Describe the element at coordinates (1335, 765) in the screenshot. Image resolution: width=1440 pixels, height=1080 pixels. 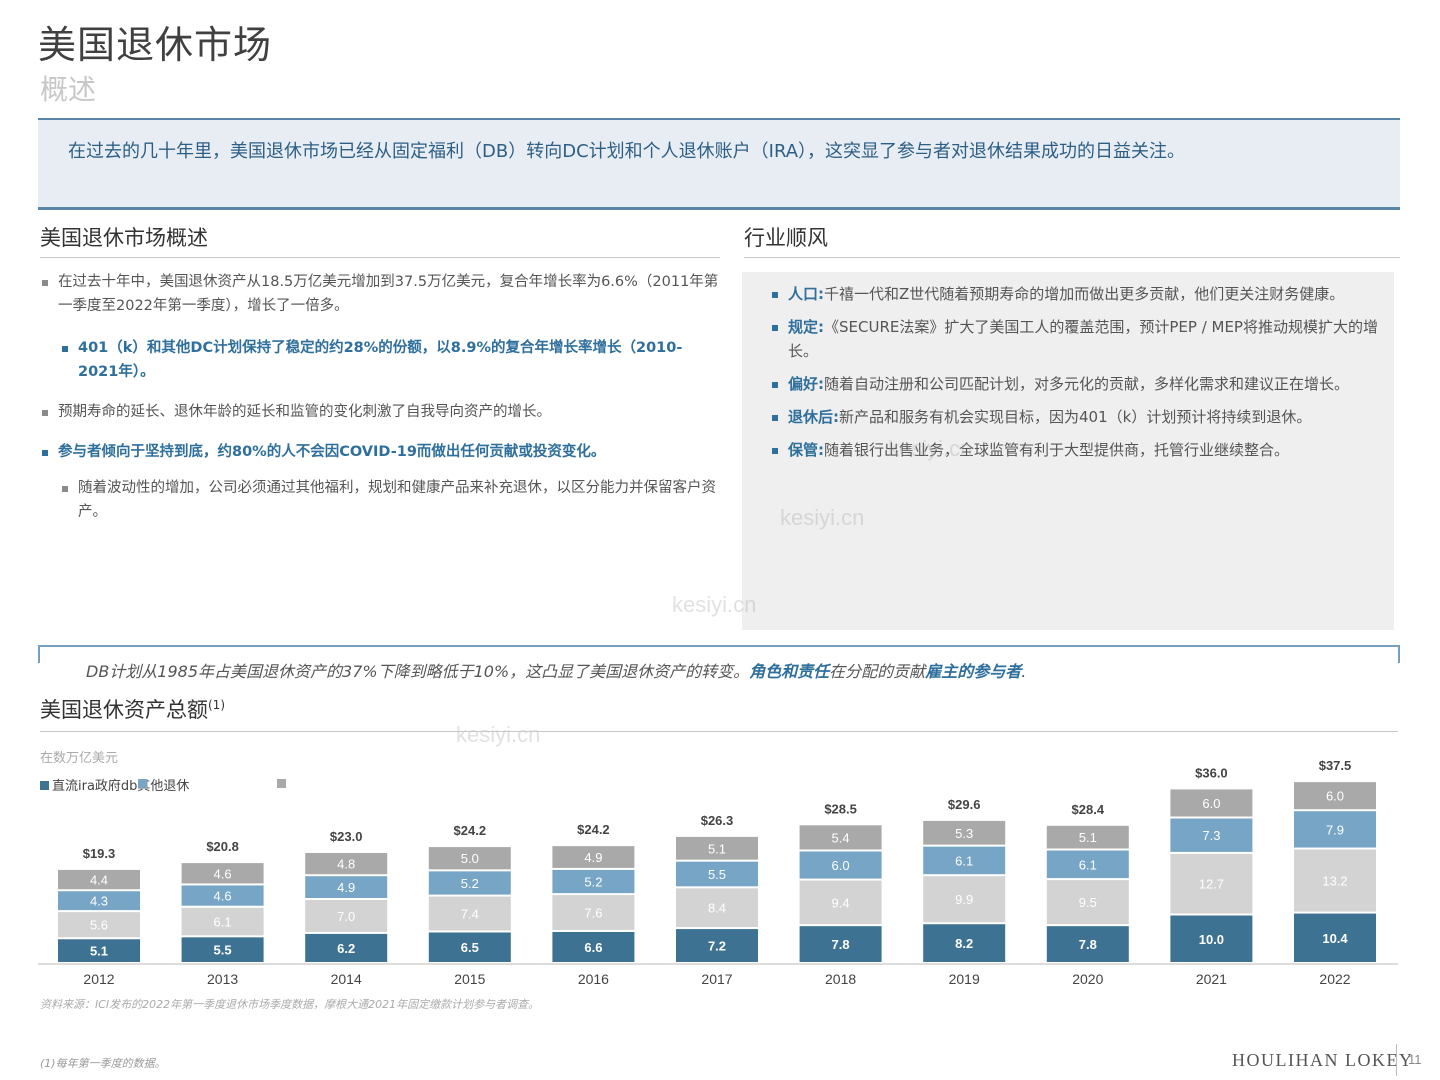
I see `bar-total-label: $37.5` at that location.